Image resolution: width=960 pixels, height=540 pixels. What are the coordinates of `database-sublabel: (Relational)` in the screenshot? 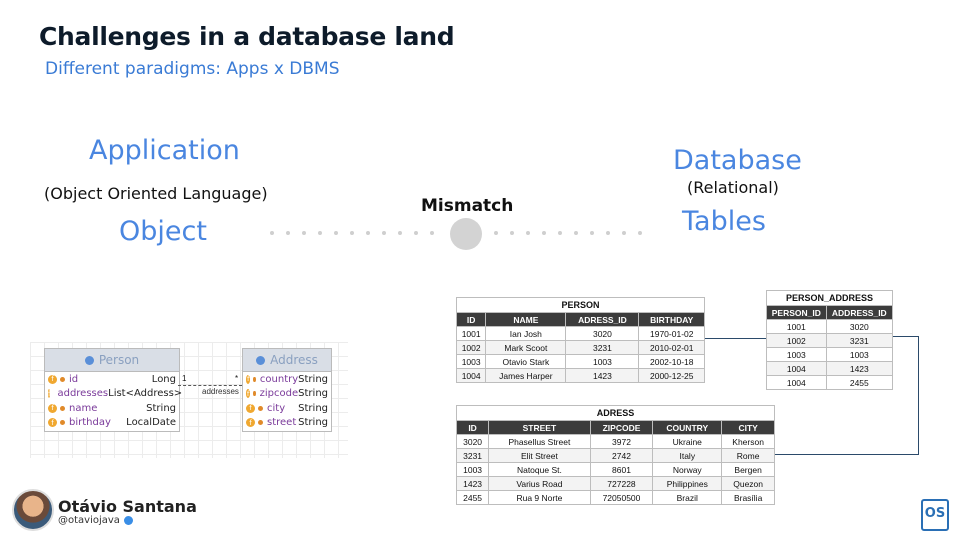 It's located at (733, 187).